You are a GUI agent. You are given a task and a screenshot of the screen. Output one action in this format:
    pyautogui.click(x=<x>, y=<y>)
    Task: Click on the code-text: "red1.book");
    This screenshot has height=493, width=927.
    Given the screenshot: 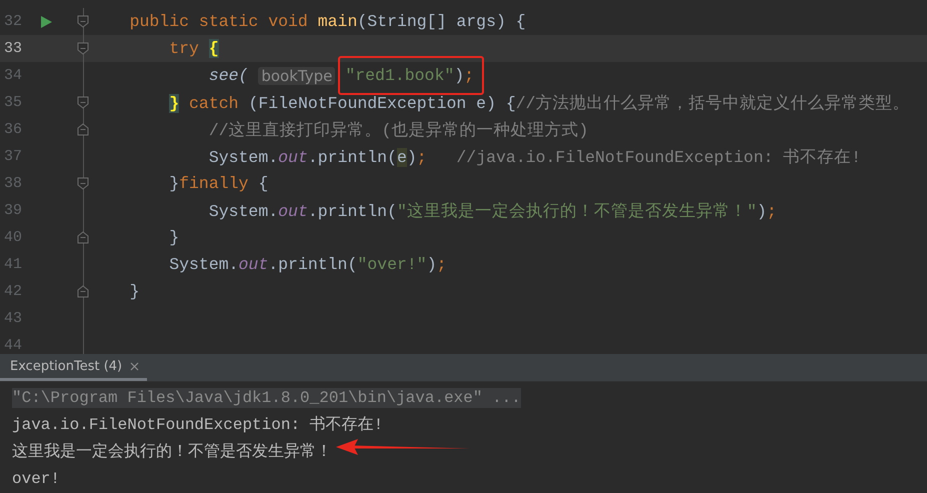 What is the action you would take?
    pyautogui.click(x=409, y=75)
    